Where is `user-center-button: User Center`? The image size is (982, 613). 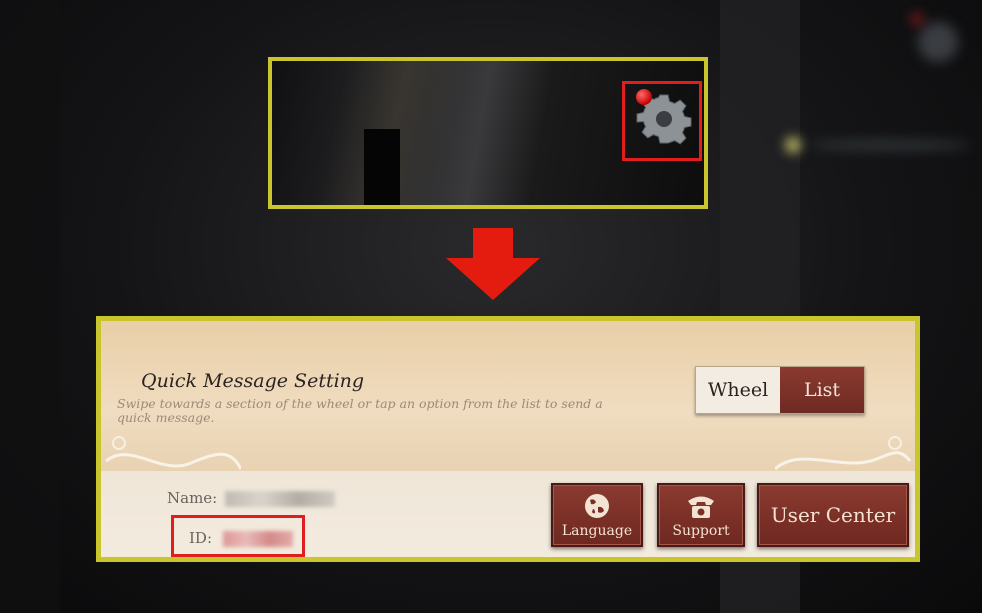 user-center-button: User Center is located at coordinates (833, 515).